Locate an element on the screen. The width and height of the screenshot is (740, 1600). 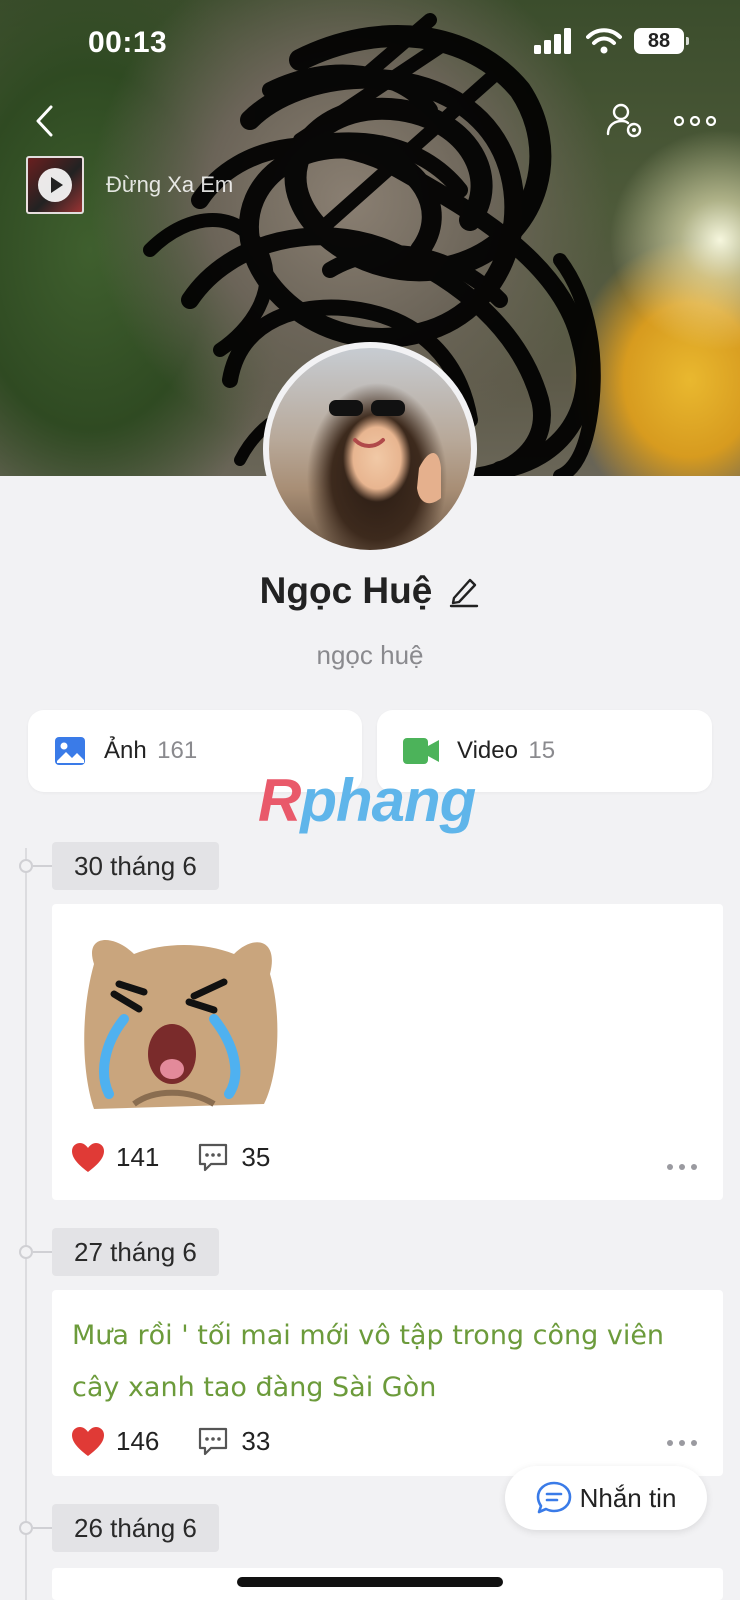
crying-cat-sticker is located at coordinates (179, 1029).